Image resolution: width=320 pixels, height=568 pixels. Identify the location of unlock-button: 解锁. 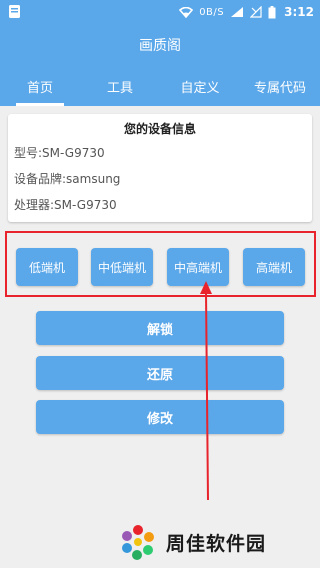
(160, 328).